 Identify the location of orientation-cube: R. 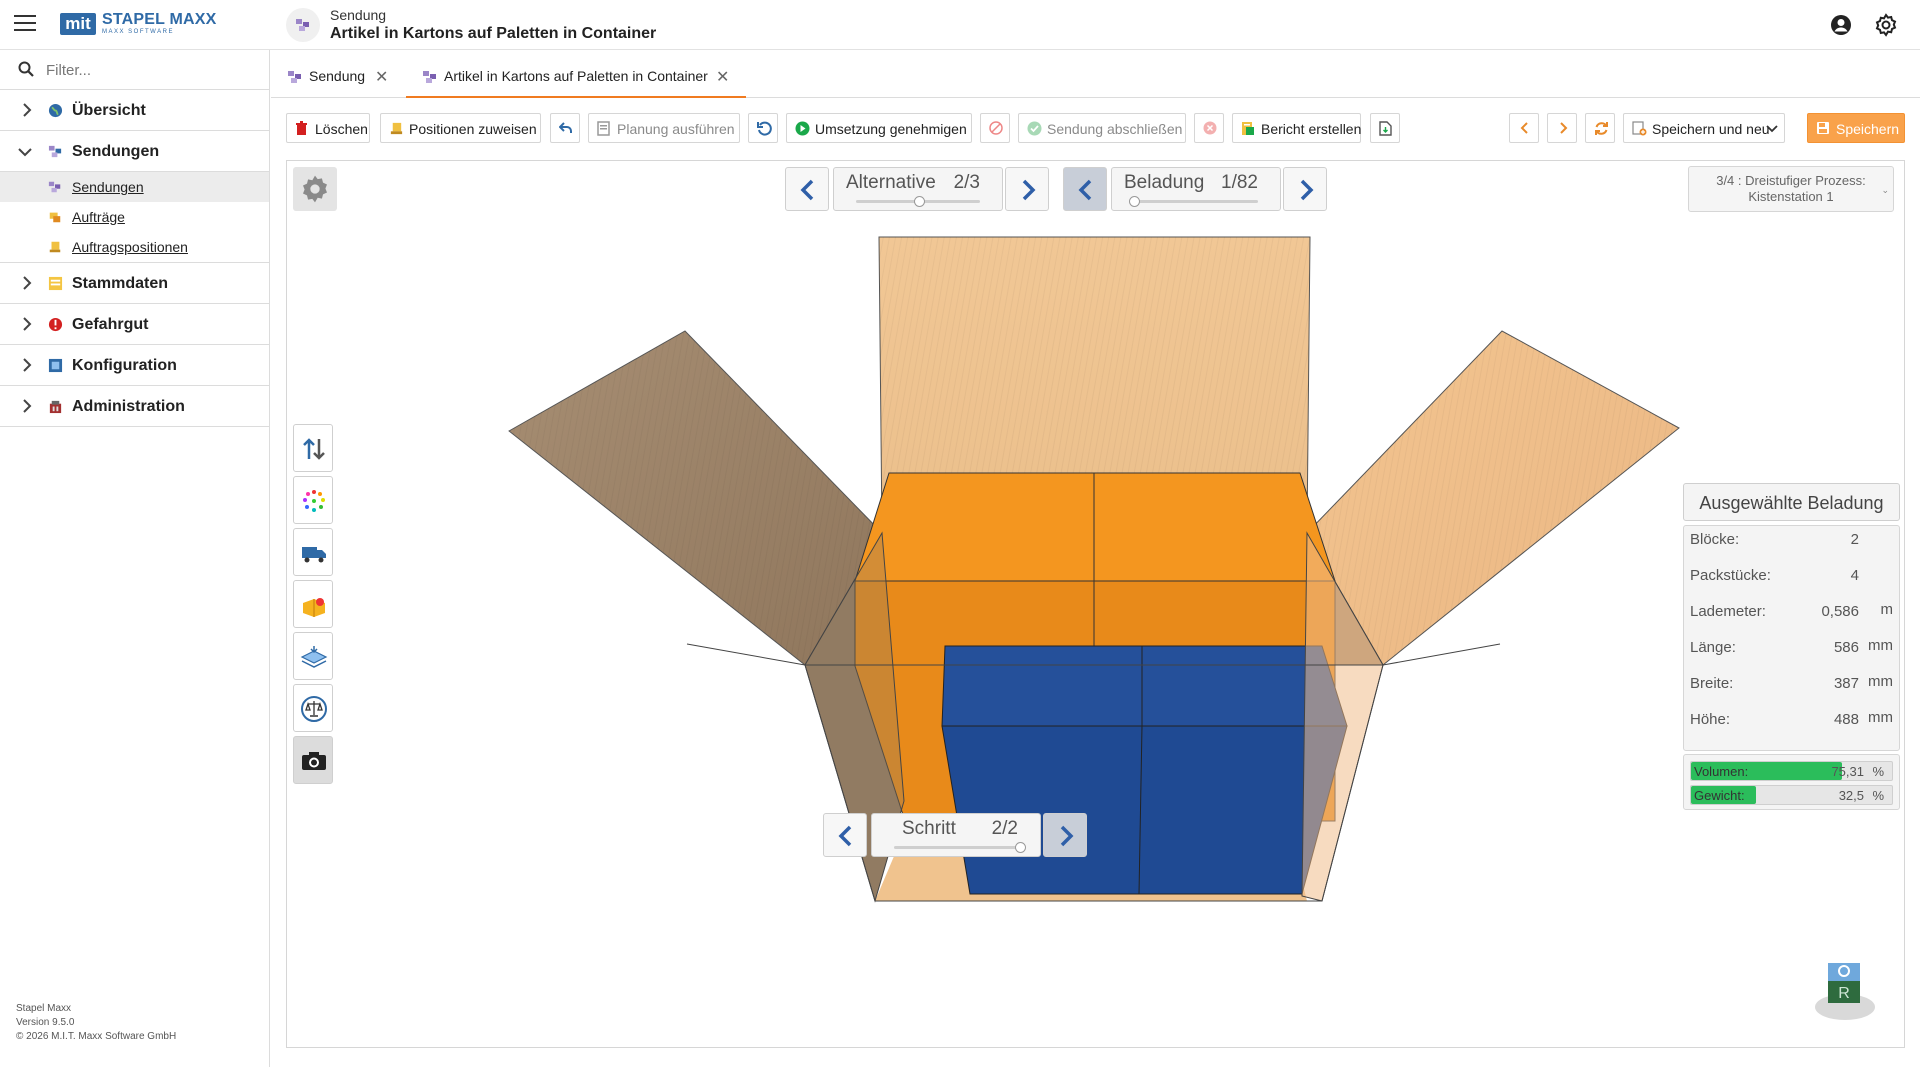
(1845, 991).